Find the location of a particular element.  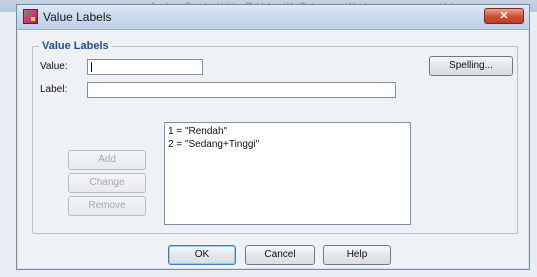

value-label: Value: is located at coordinates (54, 66).